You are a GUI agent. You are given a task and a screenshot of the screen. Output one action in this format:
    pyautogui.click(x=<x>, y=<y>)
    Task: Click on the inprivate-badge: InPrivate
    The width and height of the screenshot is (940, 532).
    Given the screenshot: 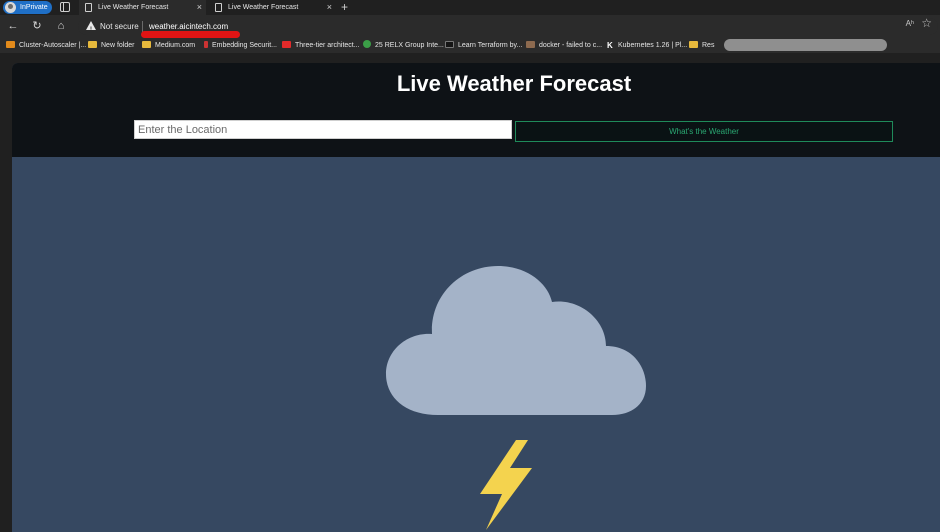 What is the action you would take?
    pyautogui.click(x=27, y=7)
    